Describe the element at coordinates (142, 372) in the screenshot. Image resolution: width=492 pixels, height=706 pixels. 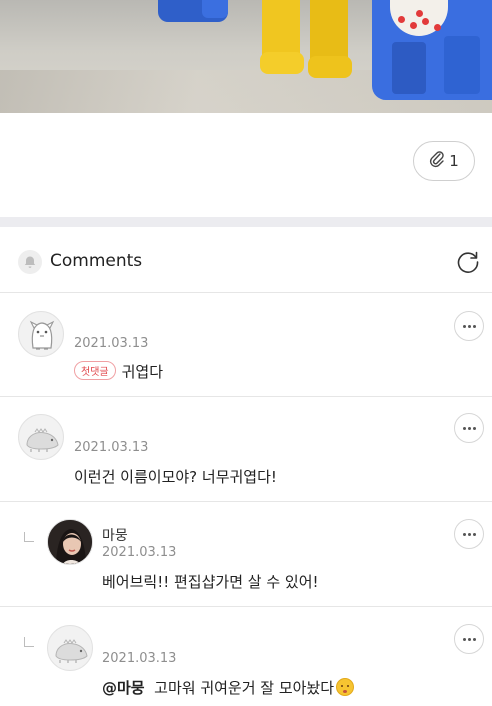
I see `comment-text: 귀엽다` at that location.